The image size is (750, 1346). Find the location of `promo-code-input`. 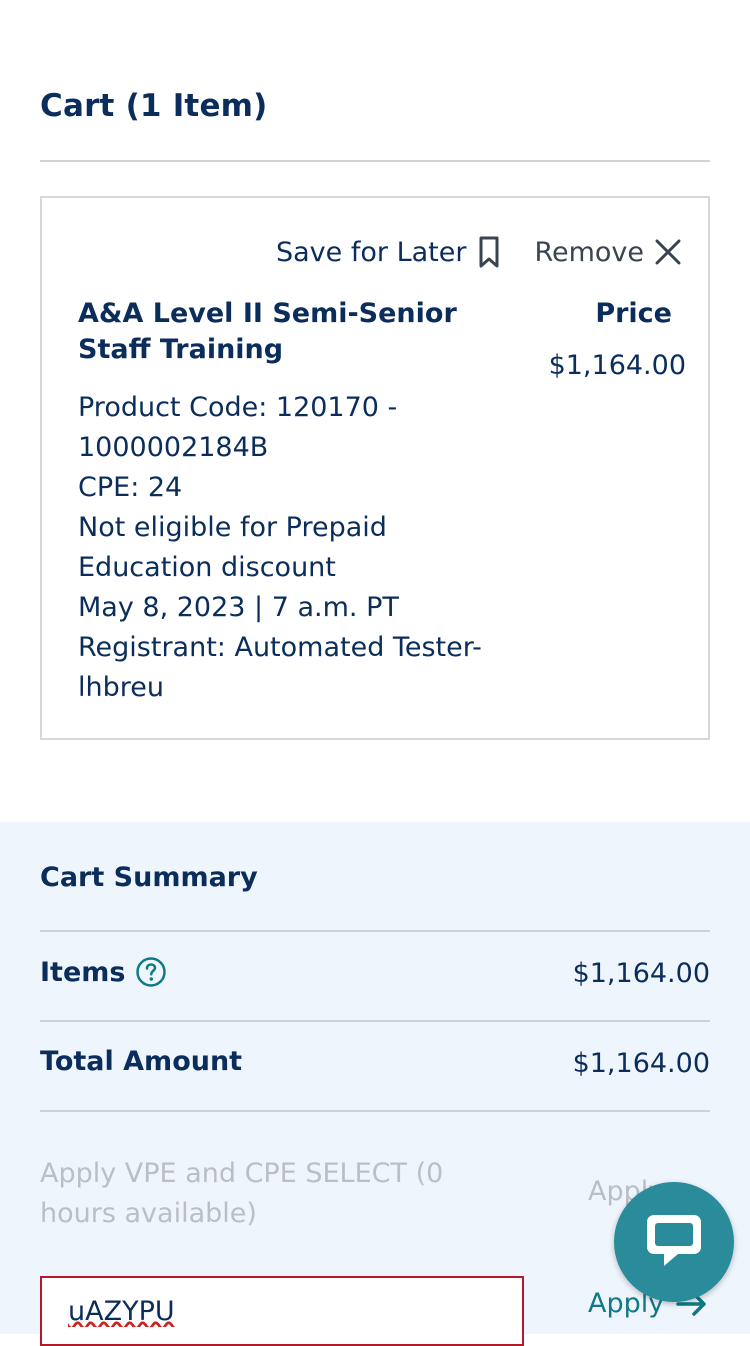

promo-code-input is located at coordinates (282, 1311).